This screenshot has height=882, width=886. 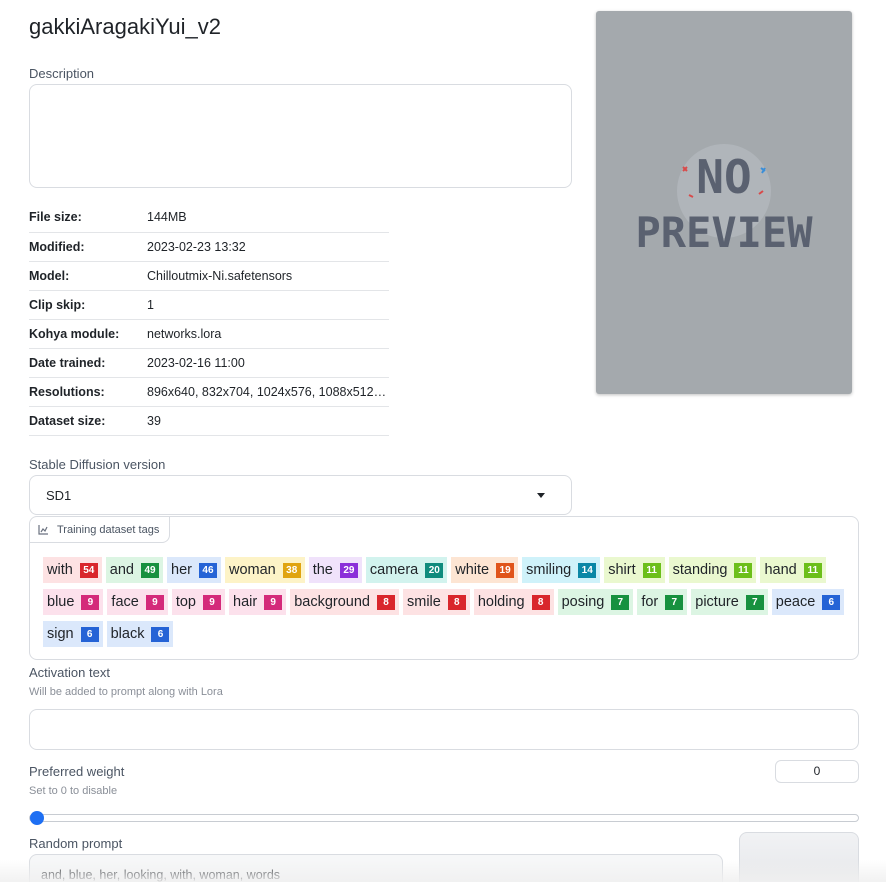 I want to click on info-row: Model: Chilloutmix-Ni.safetensors, so click(x=209, y=276).